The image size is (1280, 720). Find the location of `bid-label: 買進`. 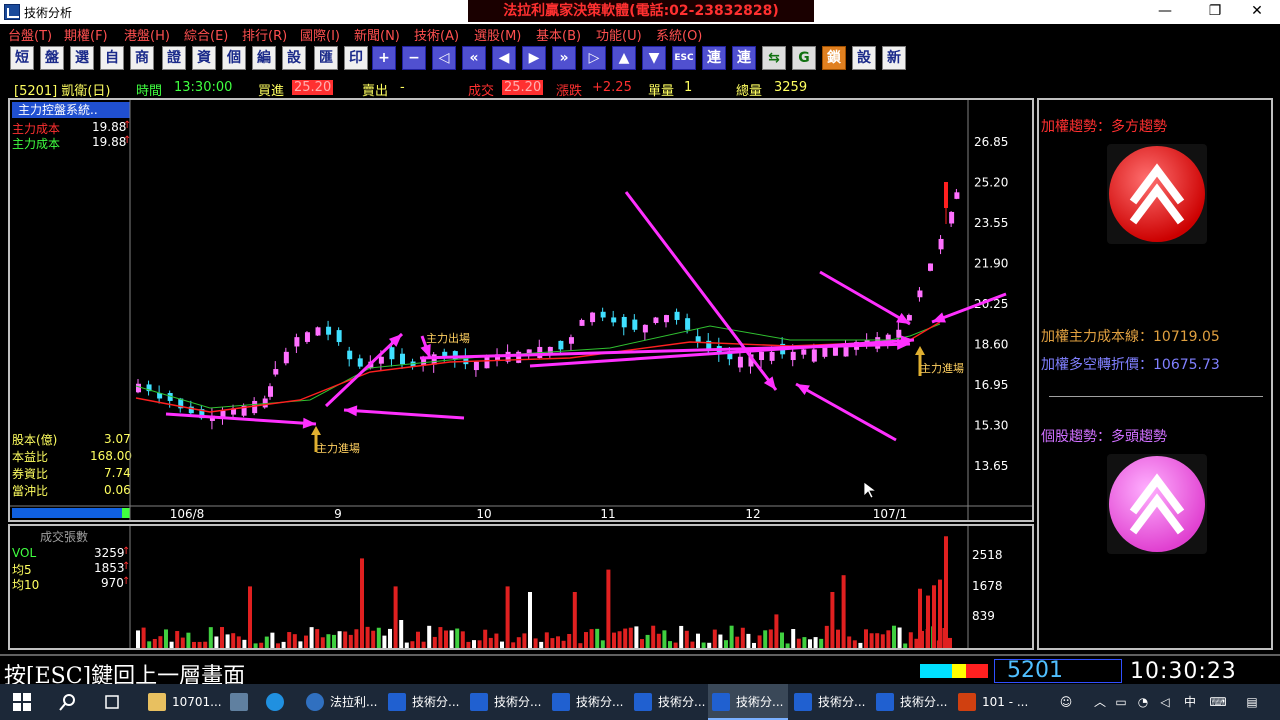

bid-label: 買進 is located at coordinates (271, 91).